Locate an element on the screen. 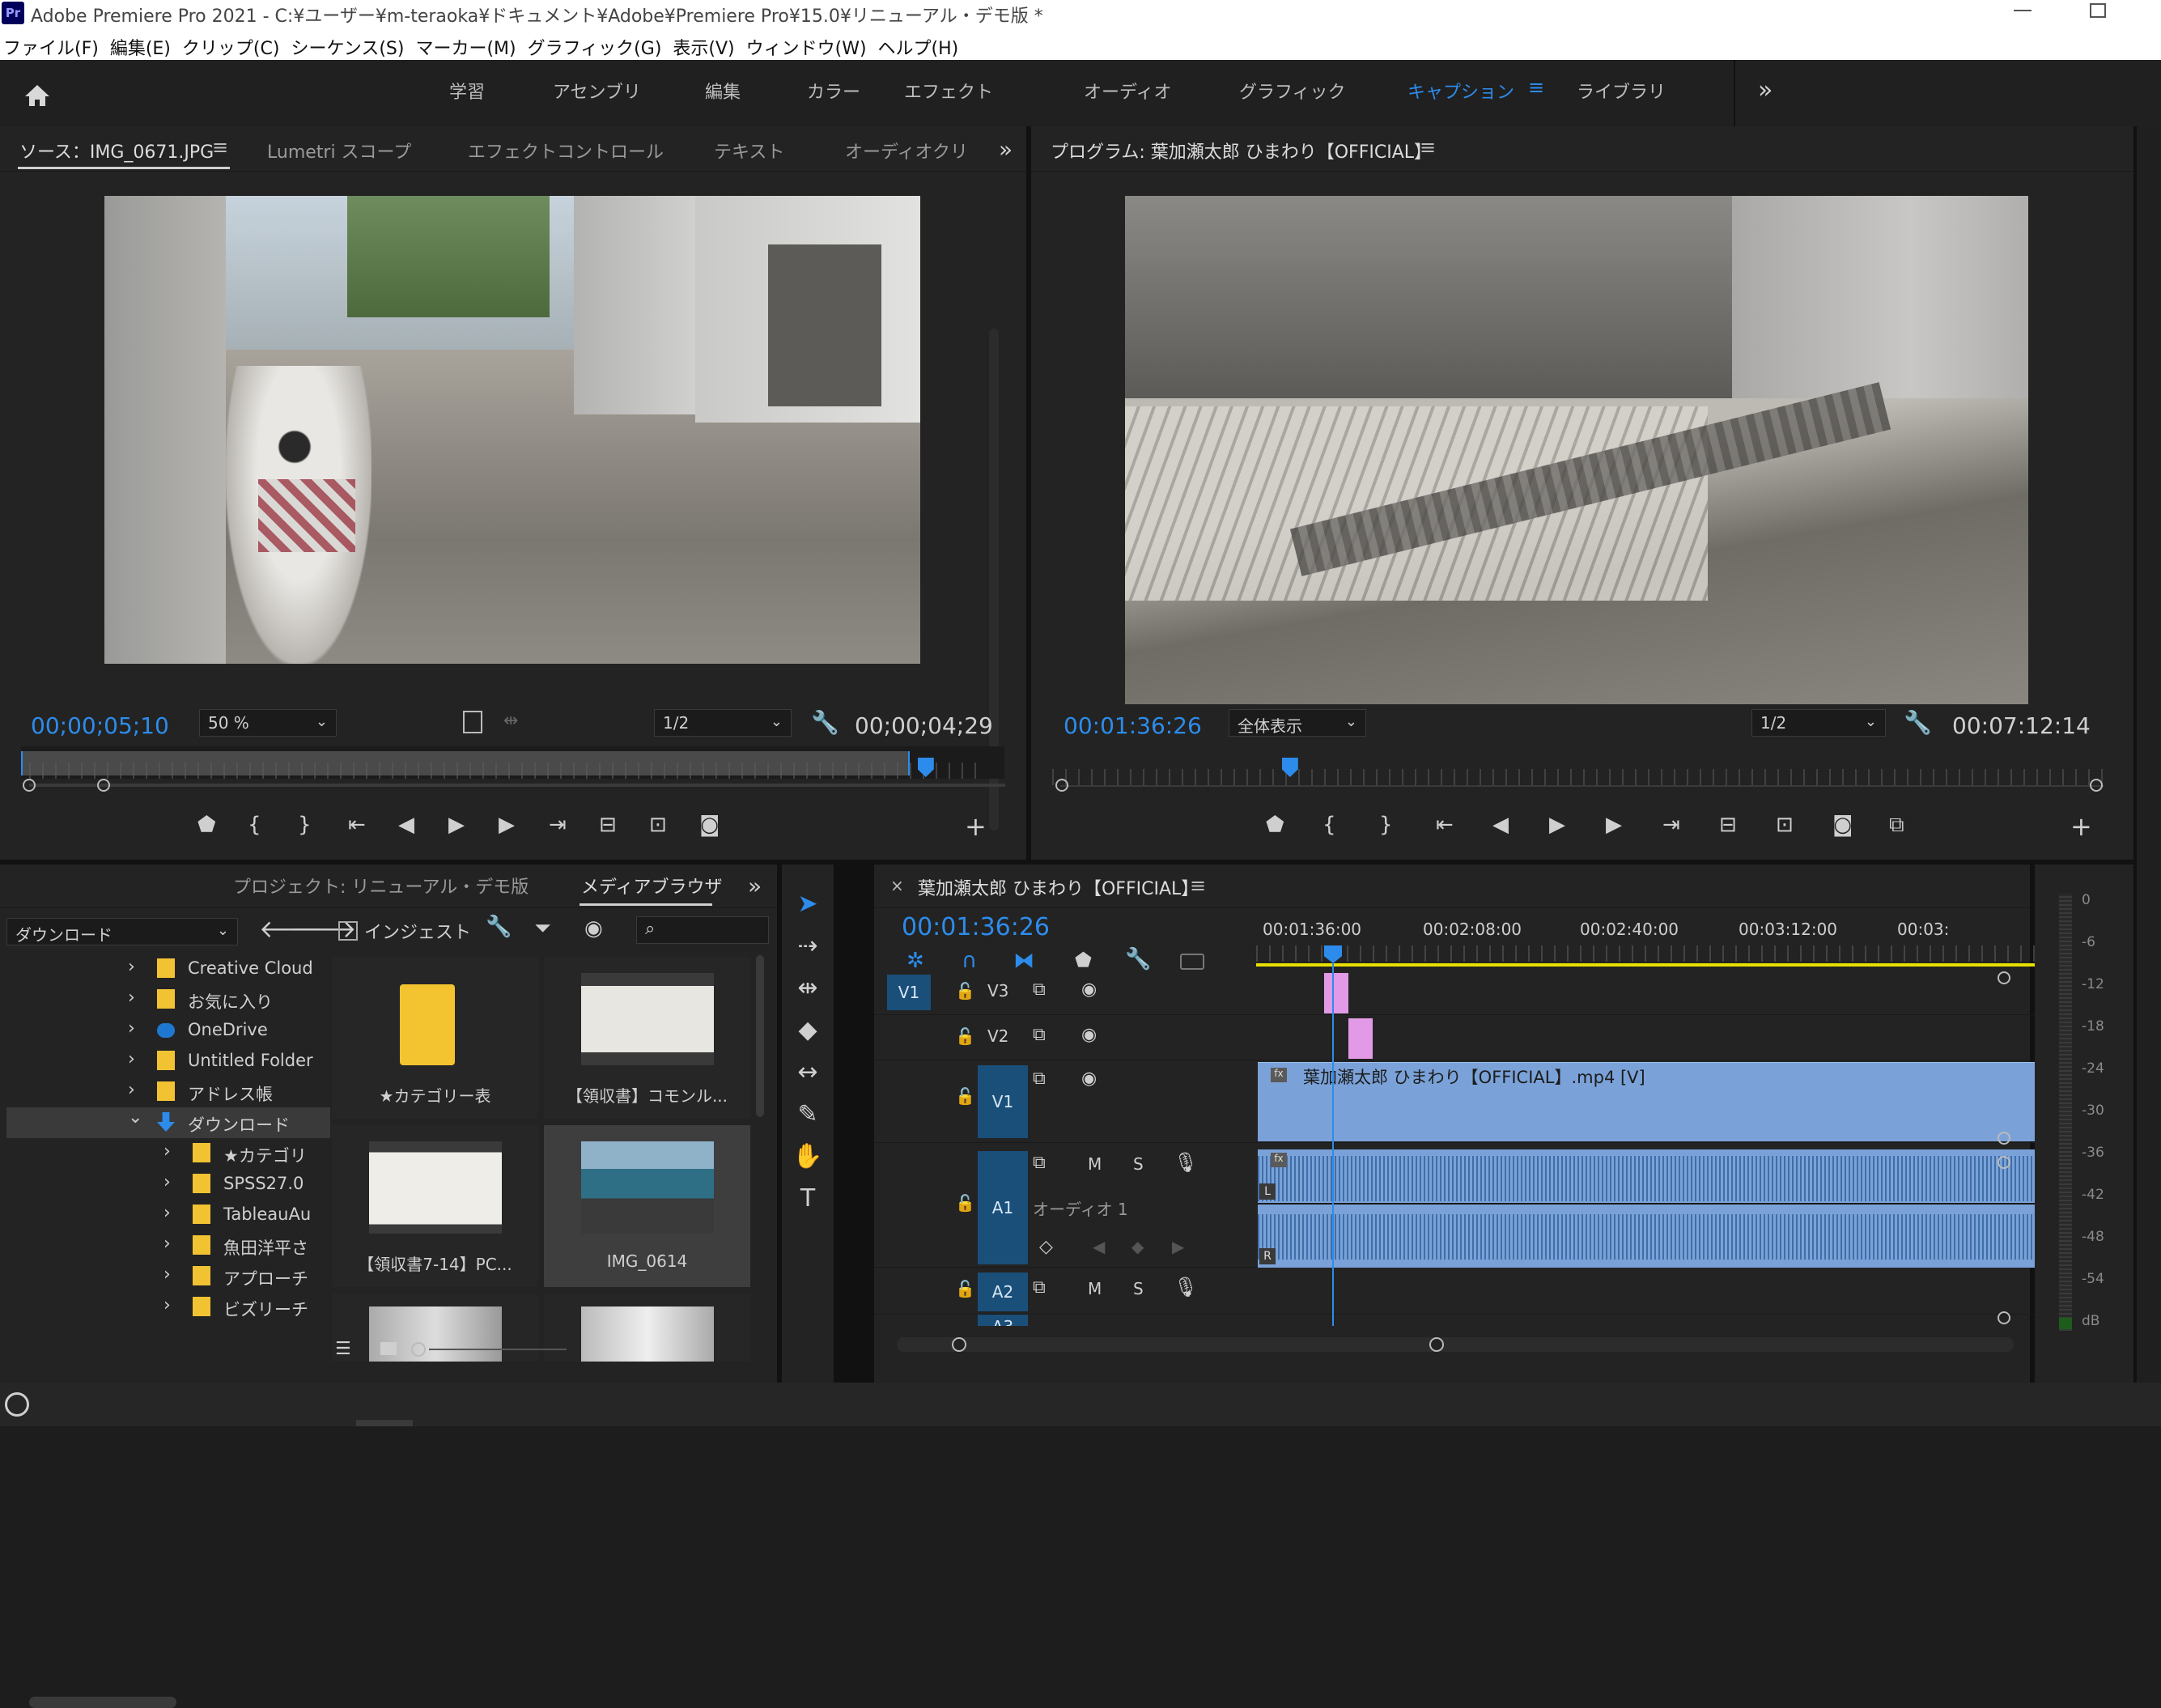 The height and width of the screenshot is (1708, 2161). program-zoom-select: 全体表示 ⌄ is located at coordinates (1297, 723).